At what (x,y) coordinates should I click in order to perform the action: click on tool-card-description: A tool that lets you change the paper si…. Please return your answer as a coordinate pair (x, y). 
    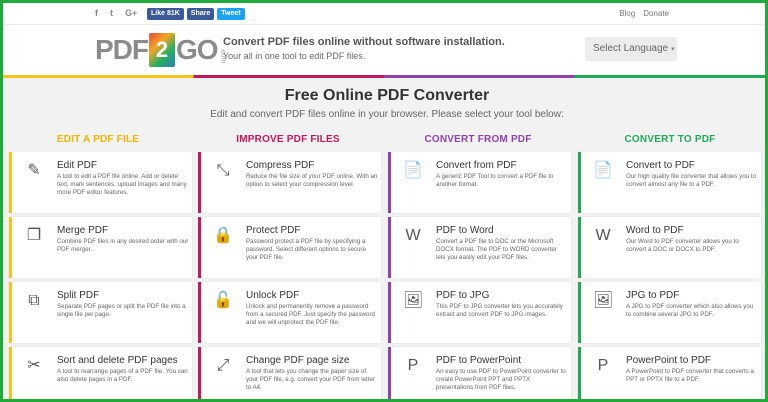
    Looking at the image, I should click on (310, 380).